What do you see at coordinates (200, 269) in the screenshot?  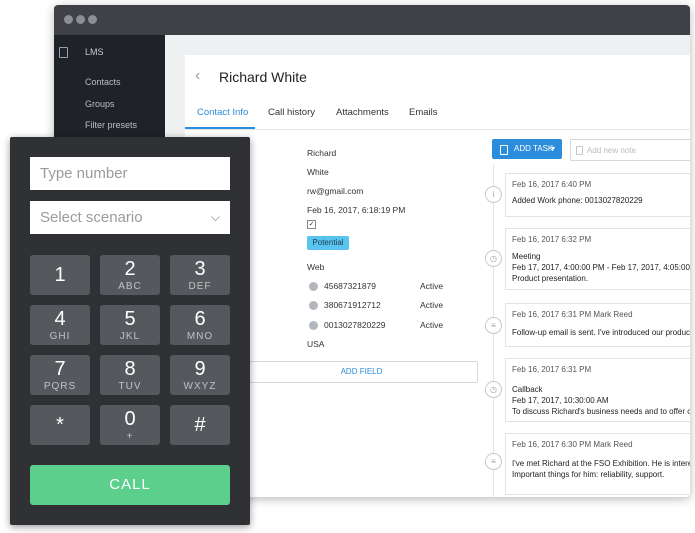 I see `key-digit: 3` at bounding box center [200, 269].